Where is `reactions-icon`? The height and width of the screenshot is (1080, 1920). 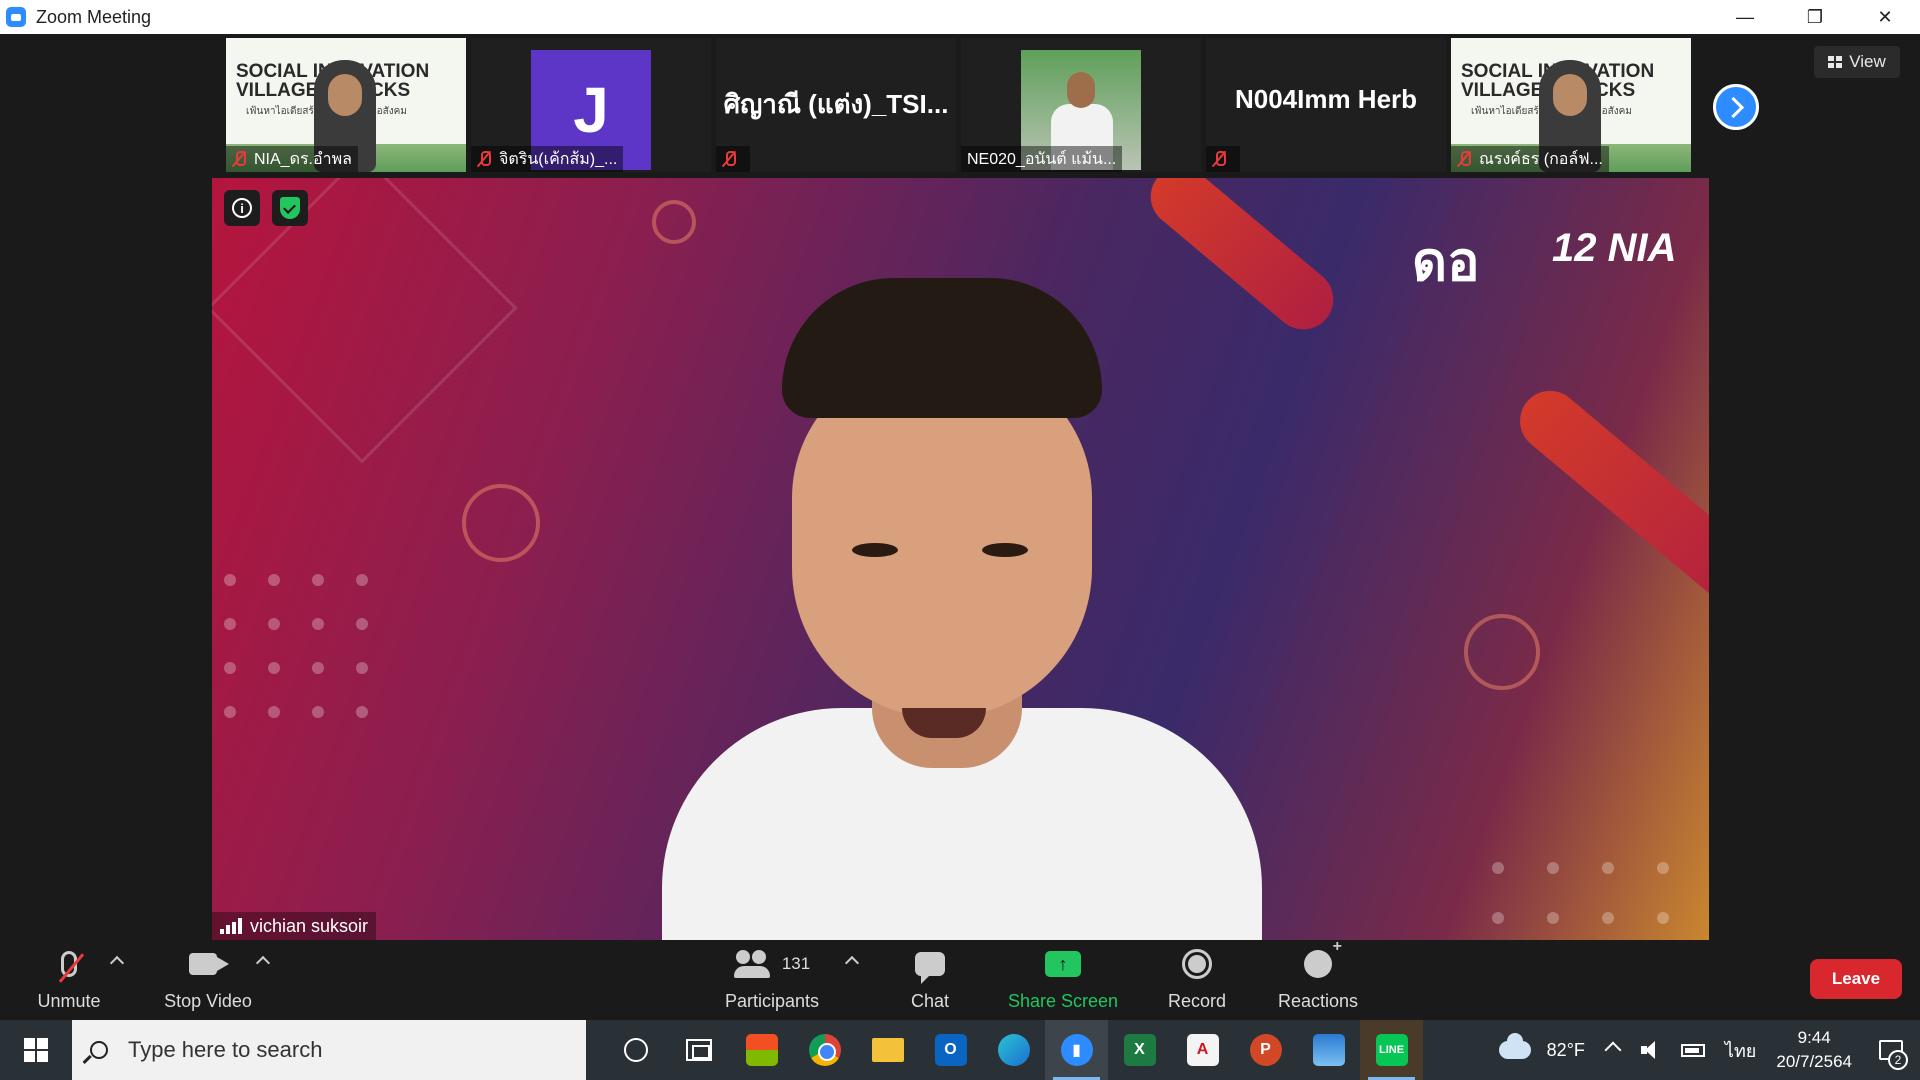
reactions-icon is located at coordinates (1323, 958).